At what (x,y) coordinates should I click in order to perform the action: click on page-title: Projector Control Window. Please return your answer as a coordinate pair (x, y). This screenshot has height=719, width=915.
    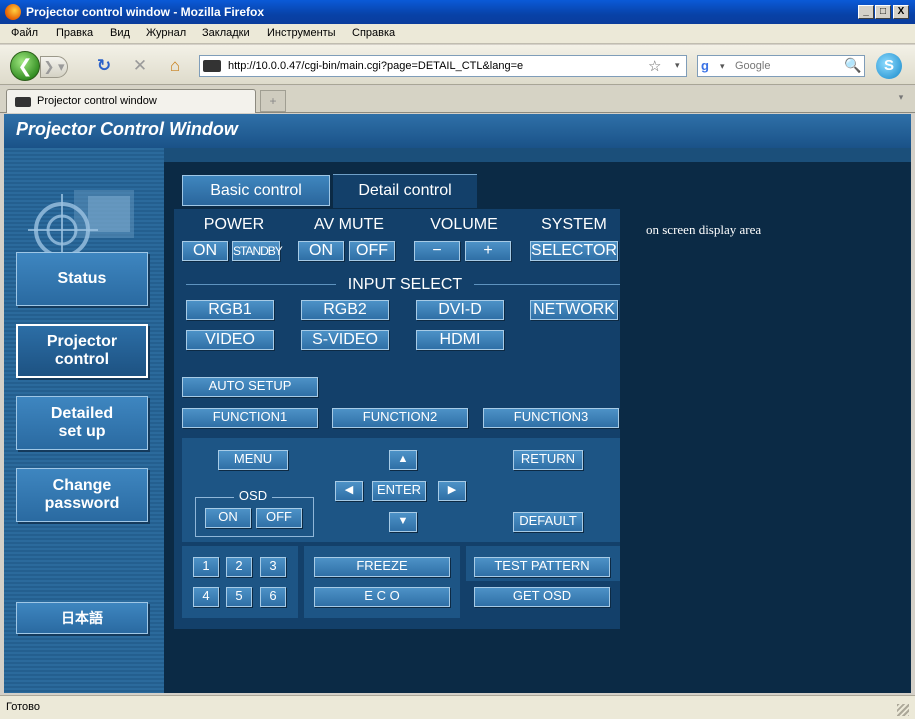
    Looking at the image, I should click on (127, 129).